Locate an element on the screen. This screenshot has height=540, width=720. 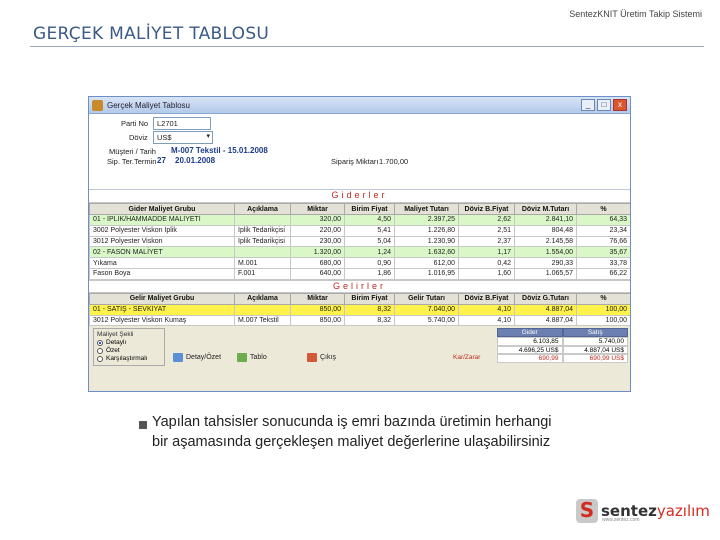
siparis-label: Sipariş Miktarı is located at coordinates (355, 161).